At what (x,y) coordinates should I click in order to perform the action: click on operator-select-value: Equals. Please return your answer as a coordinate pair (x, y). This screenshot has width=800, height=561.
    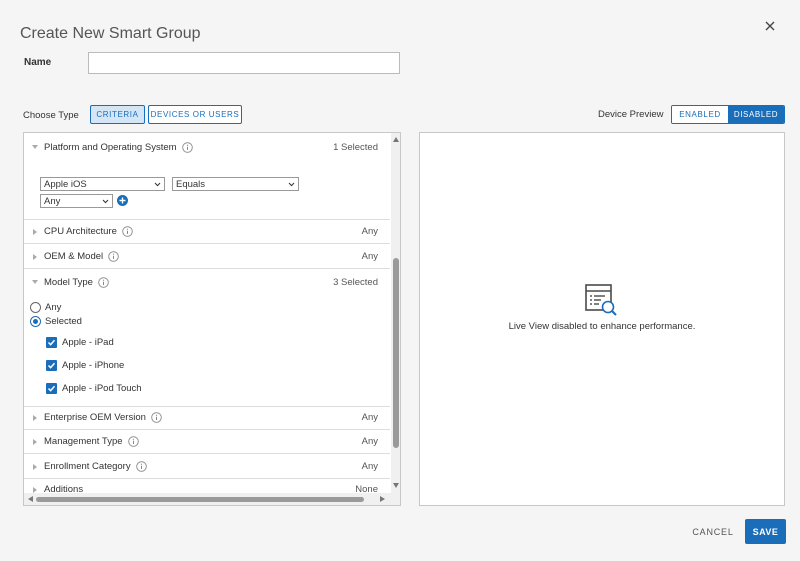
    Looking at the image, I should click on (191, 184).